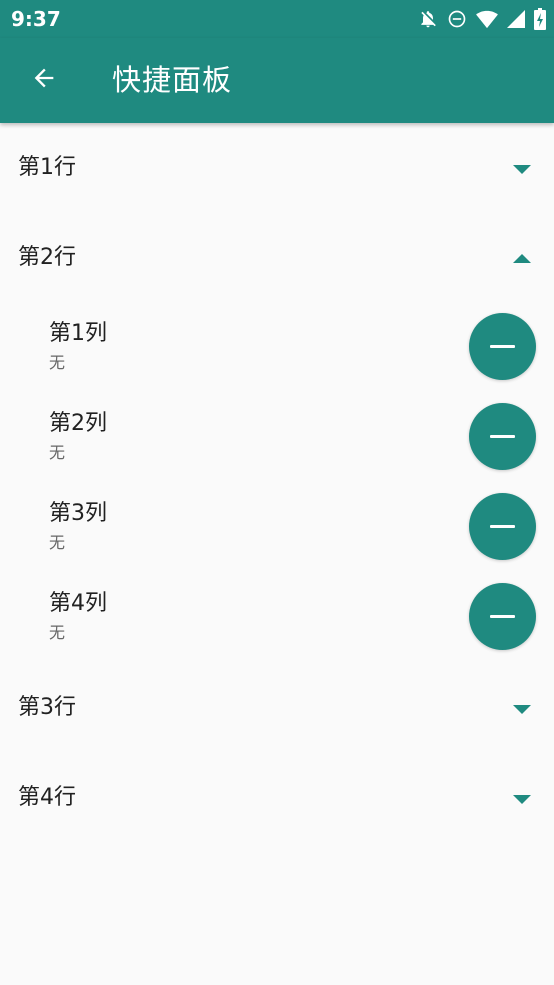 This screenshot has width=554, height=985. Describe the element at coordinates (277, 80) in the screenshot. I see `app-bar: 快捷面板` at that location.